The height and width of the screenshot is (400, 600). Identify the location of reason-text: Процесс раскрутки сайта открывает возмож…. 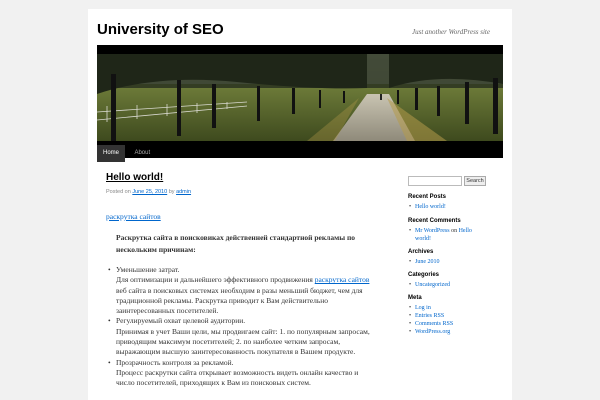
(237, 377).